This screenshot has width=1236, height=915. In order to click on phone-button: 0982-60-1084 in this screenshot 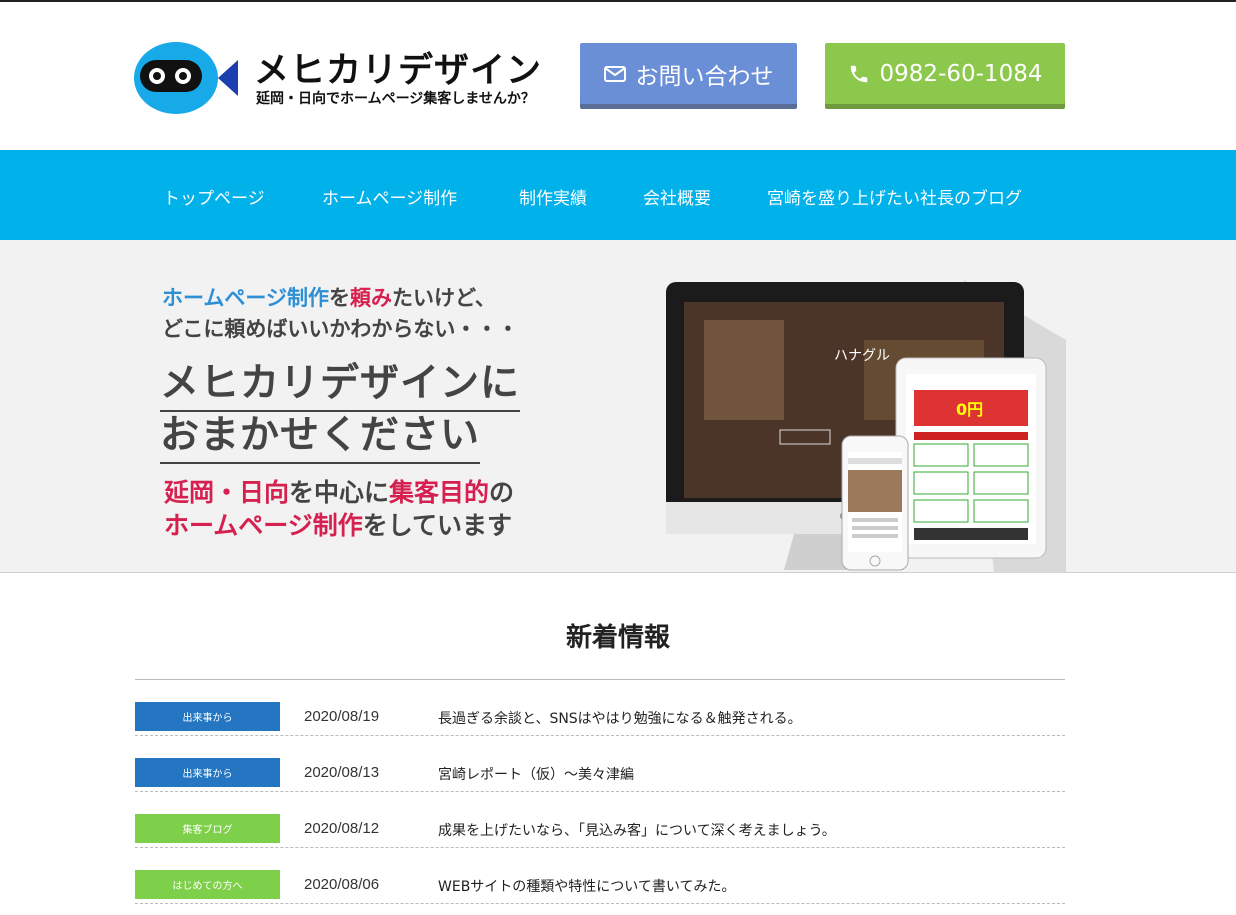, I will do `click(945, 73)`.